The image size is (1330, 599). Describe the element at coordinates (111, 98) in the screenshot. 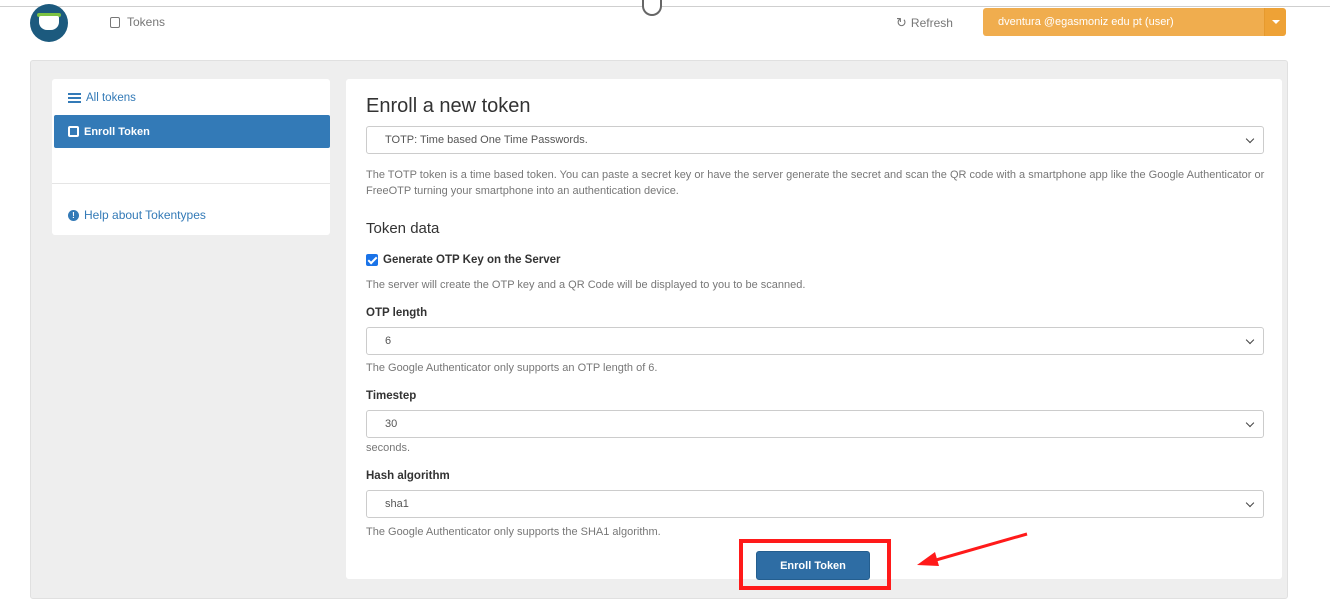

I see `sidebar-item-label: All tokens` at that location.